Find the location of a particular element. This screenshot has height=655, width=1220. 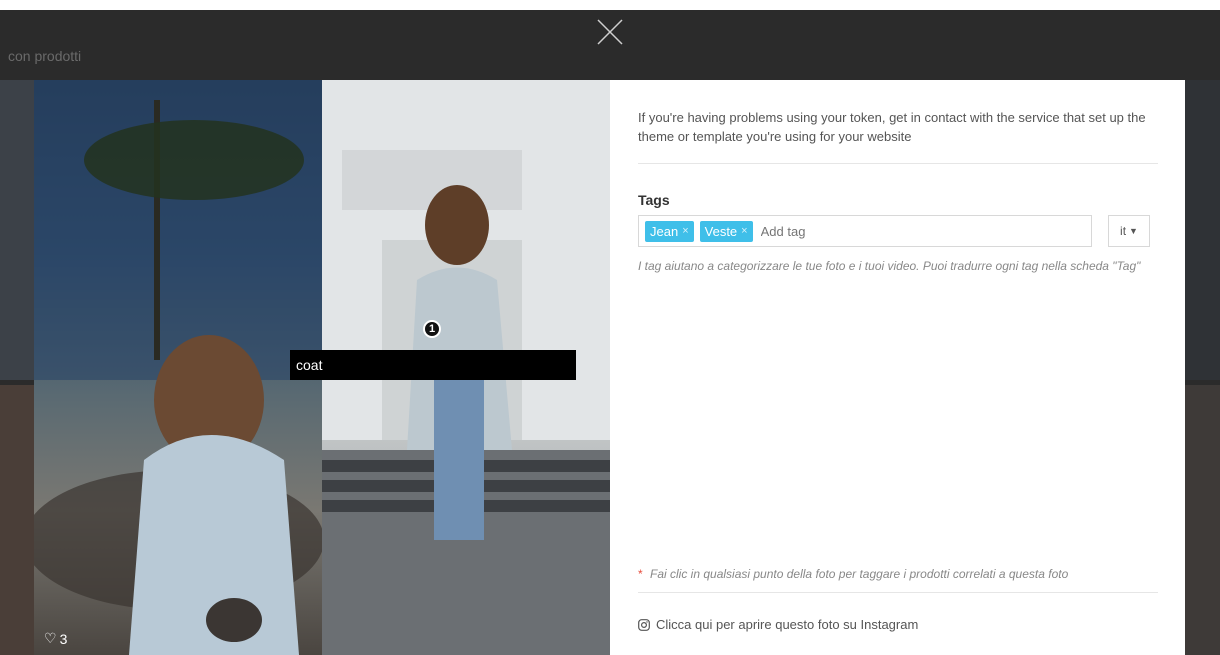

tags-field: Jean × Veste × is located at coordinates (865, 231).